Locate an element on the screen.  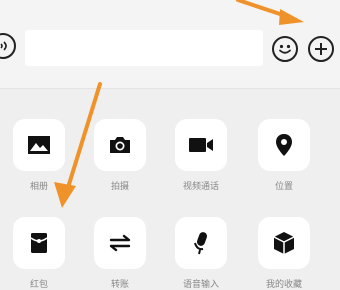
video-call-tile: 视频通话 is located at coordinates (201, 155).